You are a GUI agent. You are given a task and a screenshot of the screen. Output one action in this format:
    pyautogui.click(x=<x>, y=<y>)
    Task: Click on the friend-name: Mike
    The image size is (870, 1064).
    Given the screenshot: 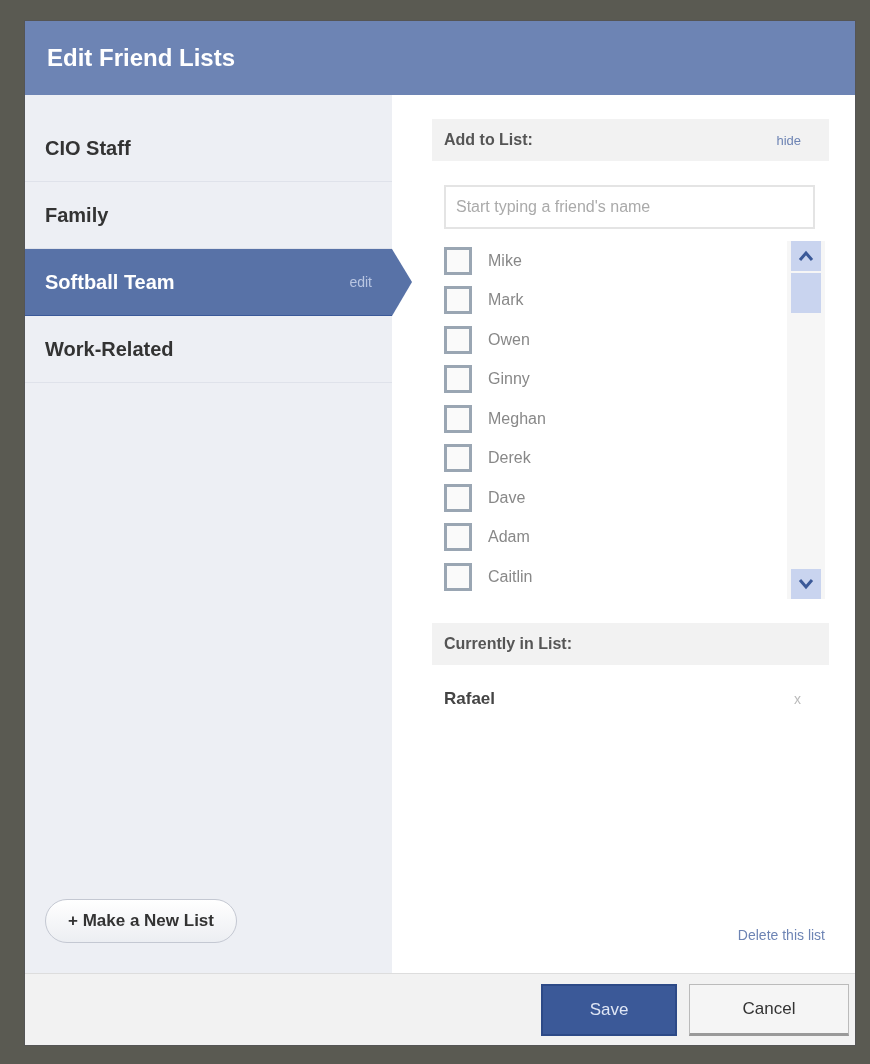 What is the action you would take?
    pyautogui.click(x=505, y=260)
    